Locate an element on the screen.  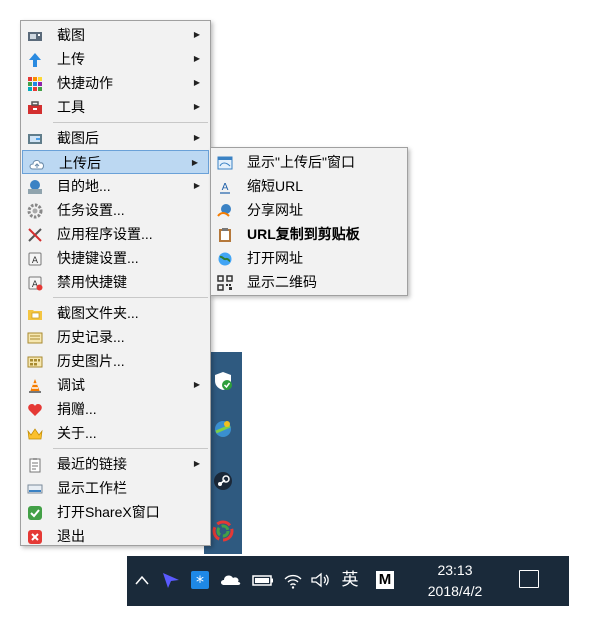
traffic-cone-icon is located at coordinates (35, 385).